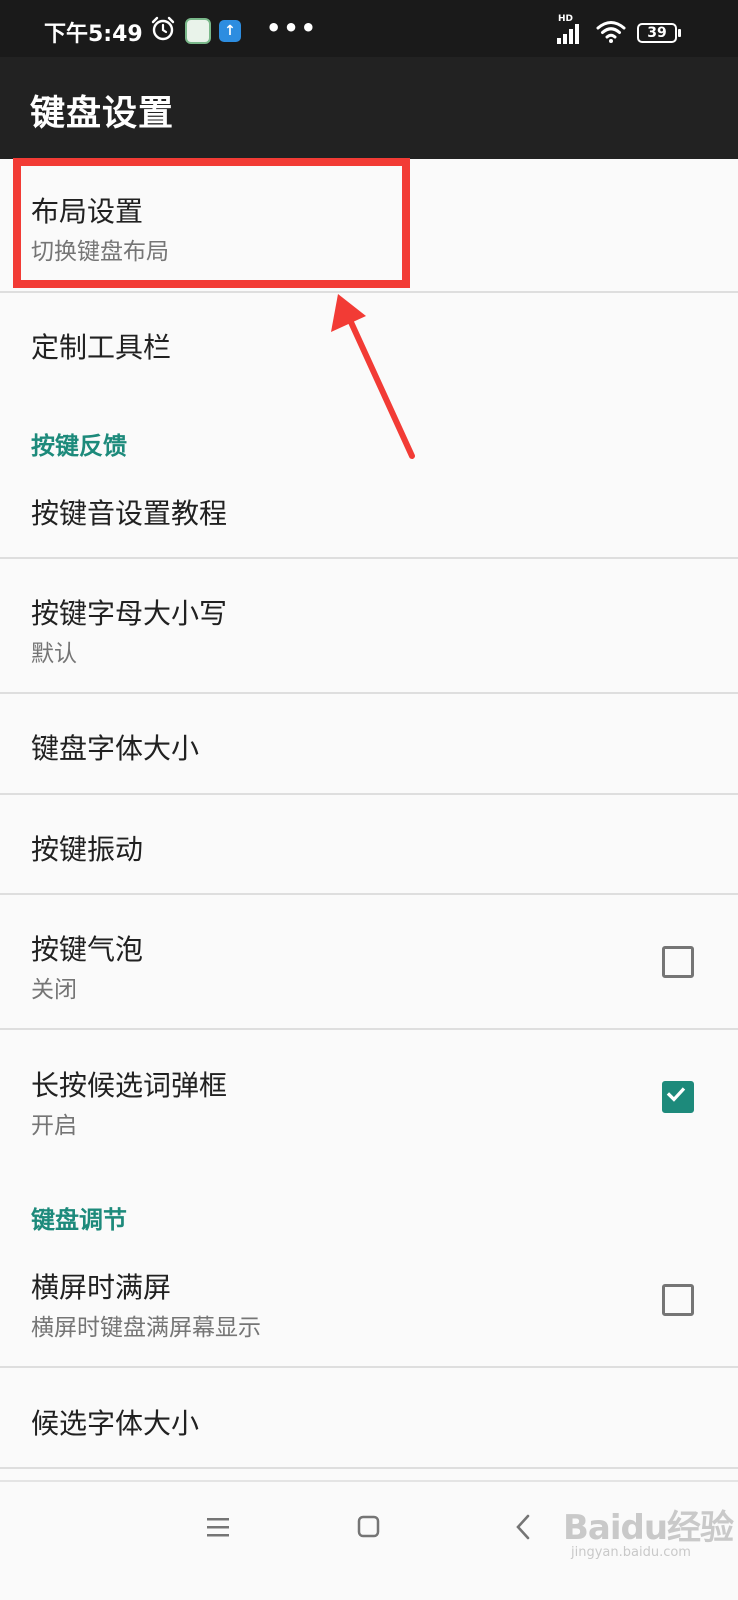  What do you see at coordinates (87, 949) in the screenshot?
I see `setting-title: 按键气泡` at bounding box center [87, 949].